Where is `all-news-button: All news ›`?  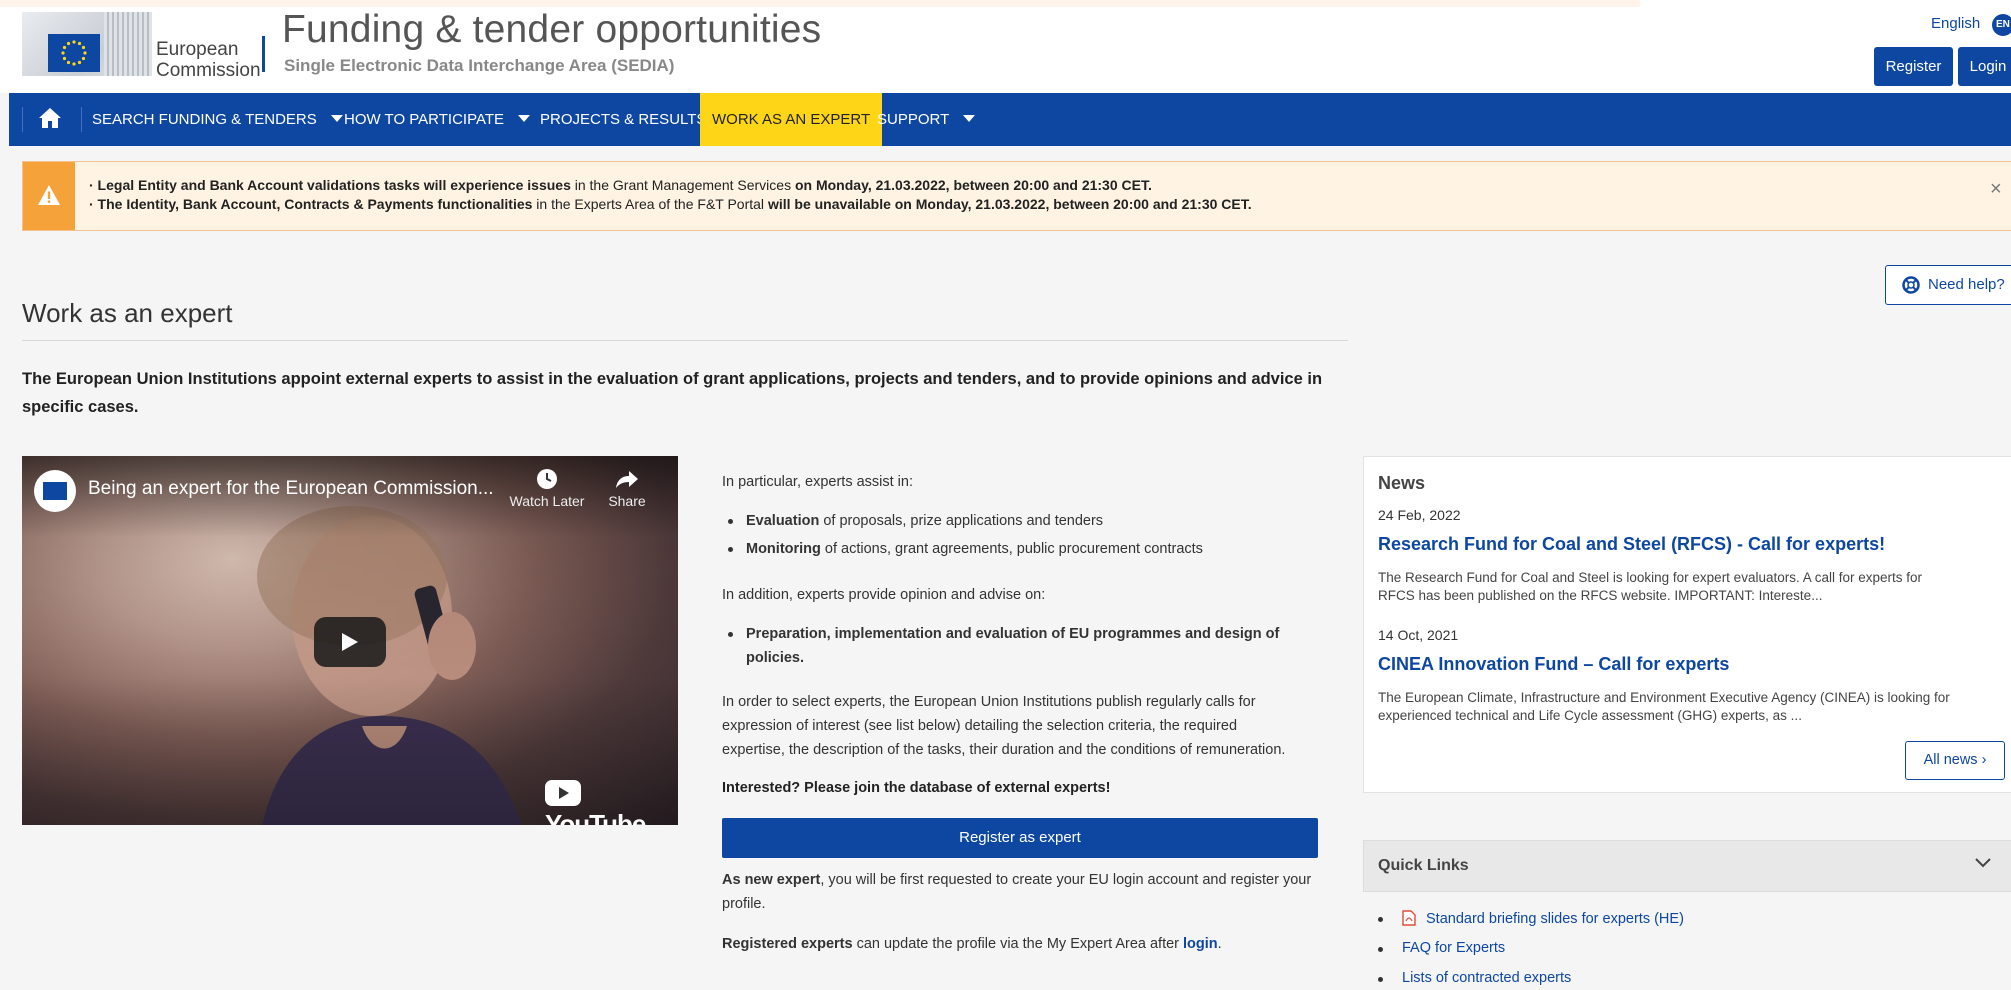 all-news-button: All news › is located at coordinates (1955, 760).